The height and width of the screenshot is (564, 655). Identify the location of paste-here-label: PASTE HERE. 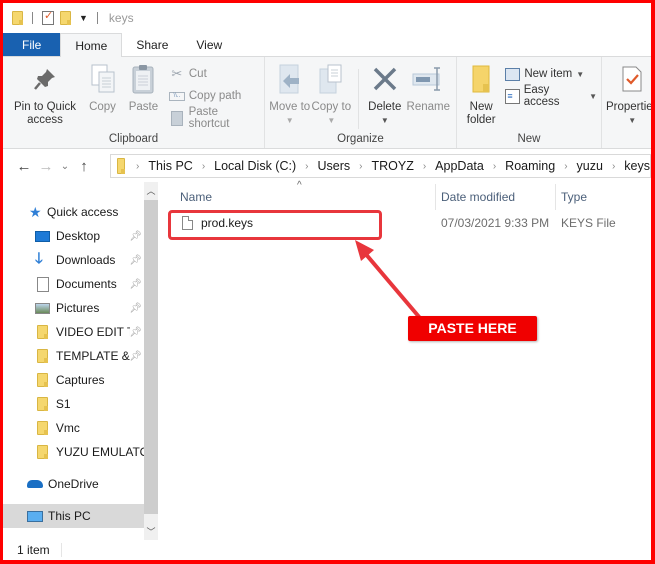
(472, 328).